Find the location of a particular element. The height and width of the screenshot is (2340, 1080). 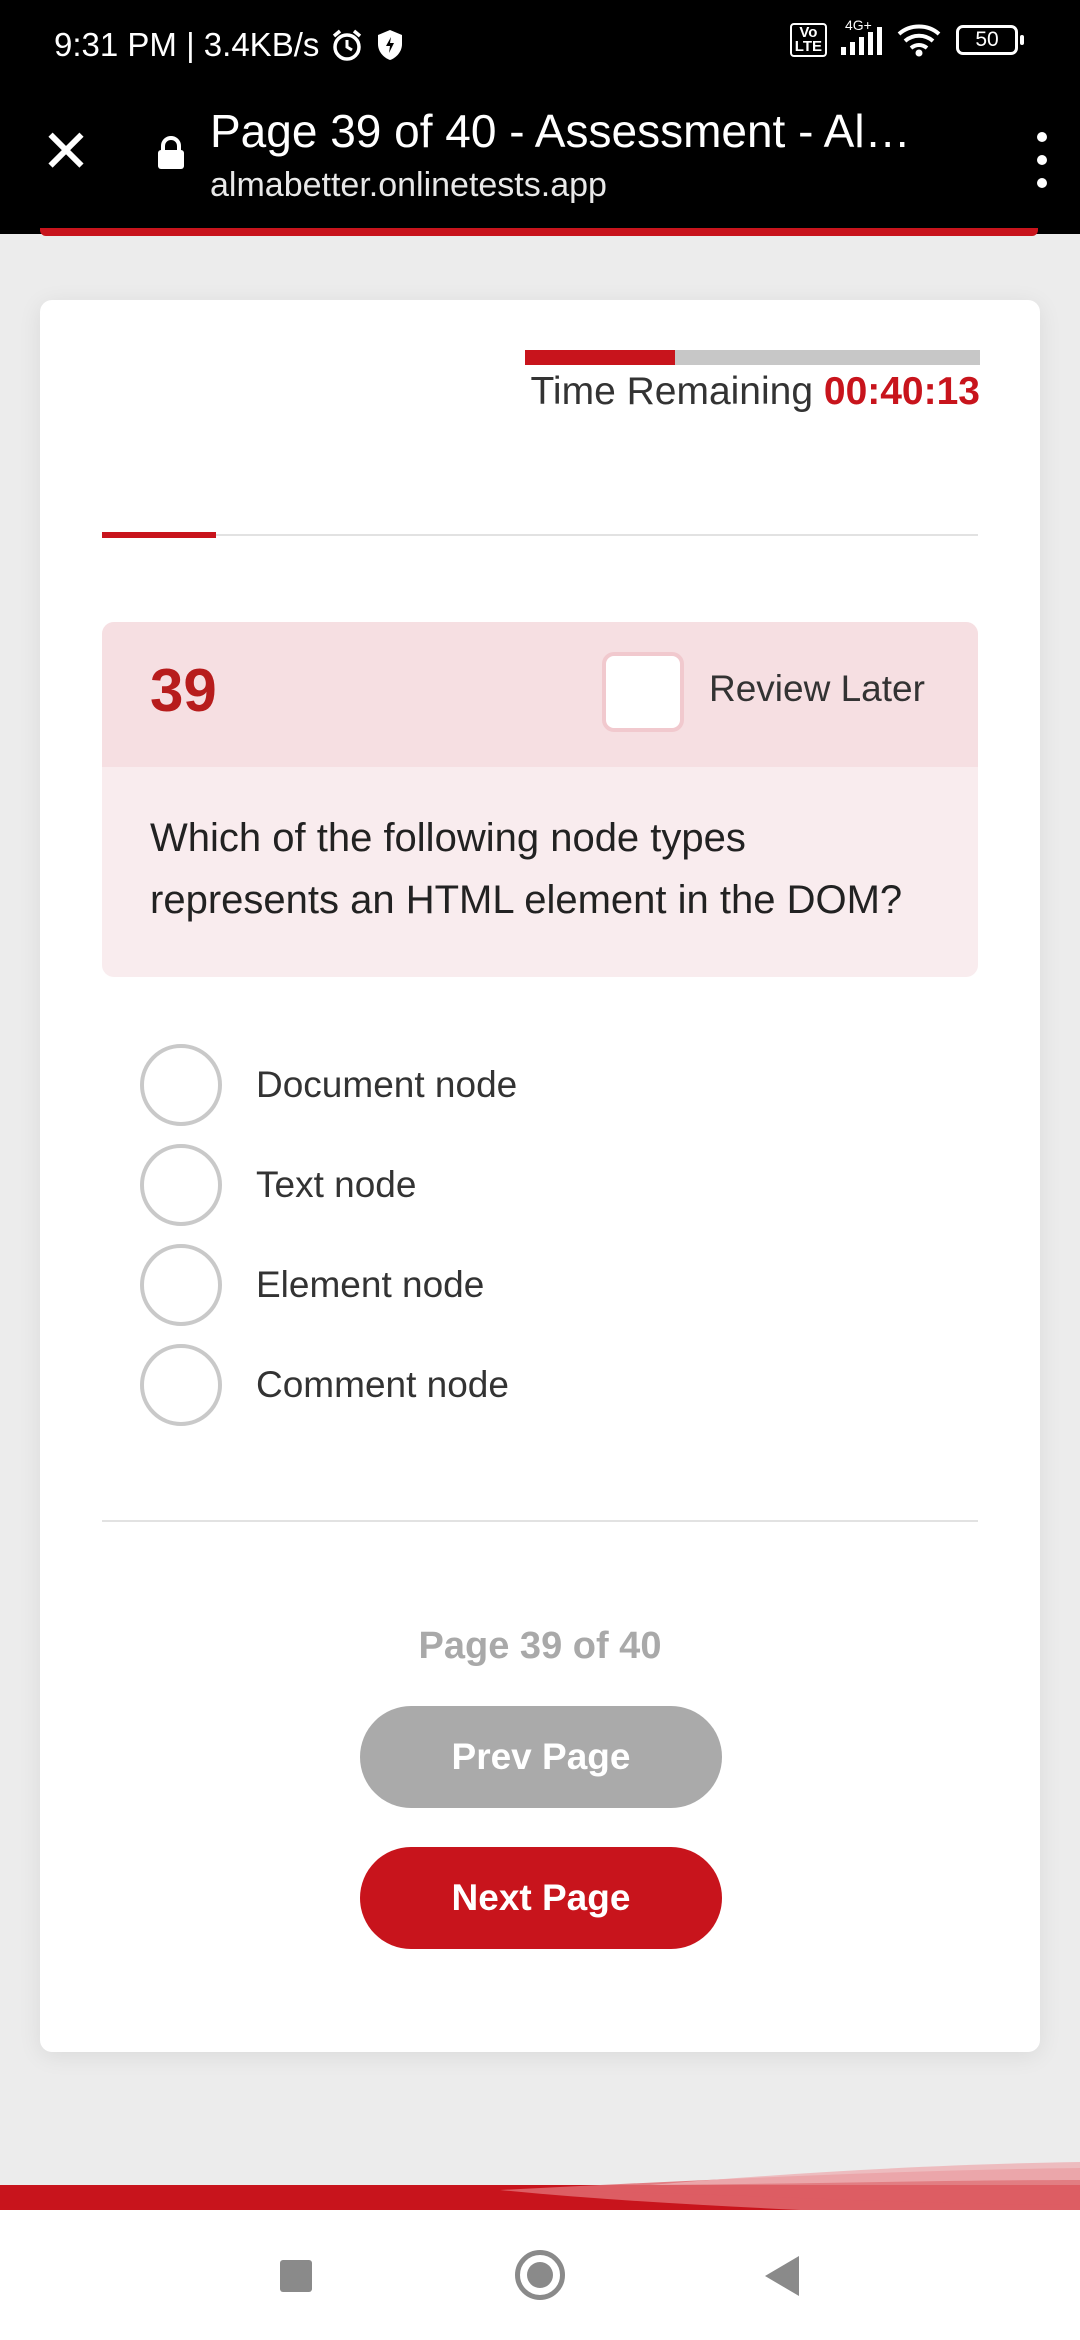

wifi-icon is located at coordinates (919, 40).